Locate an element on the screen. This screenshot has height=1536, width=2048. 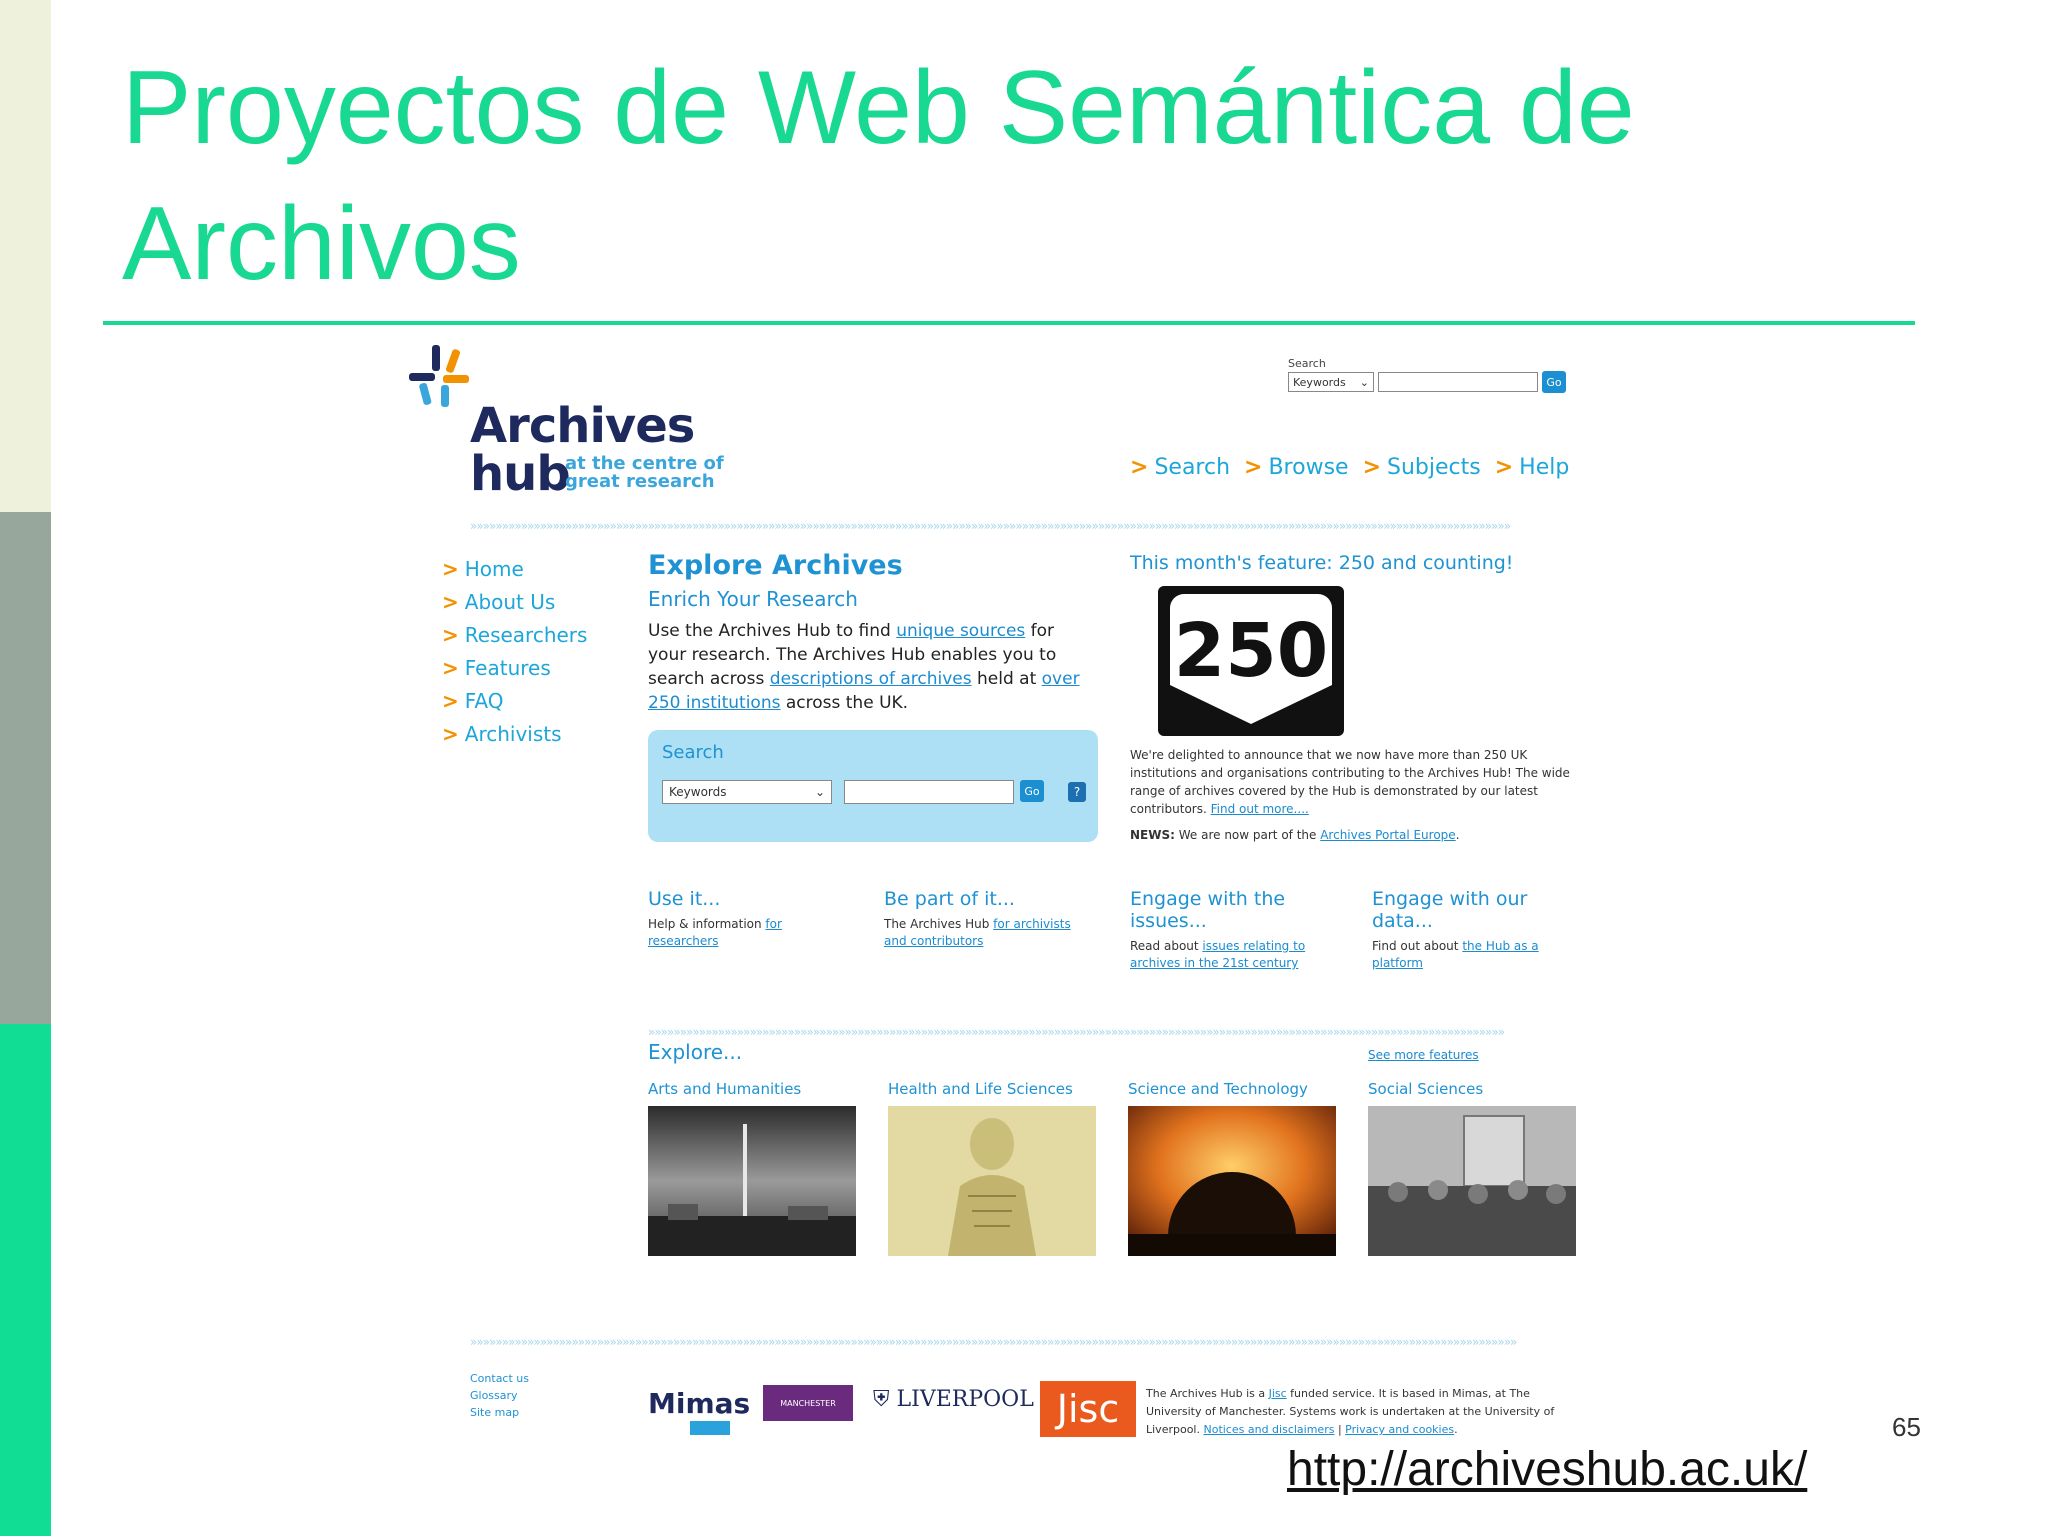
feature-title: This month's feature: 250 and counting! is located at coordinates (1322, 563).